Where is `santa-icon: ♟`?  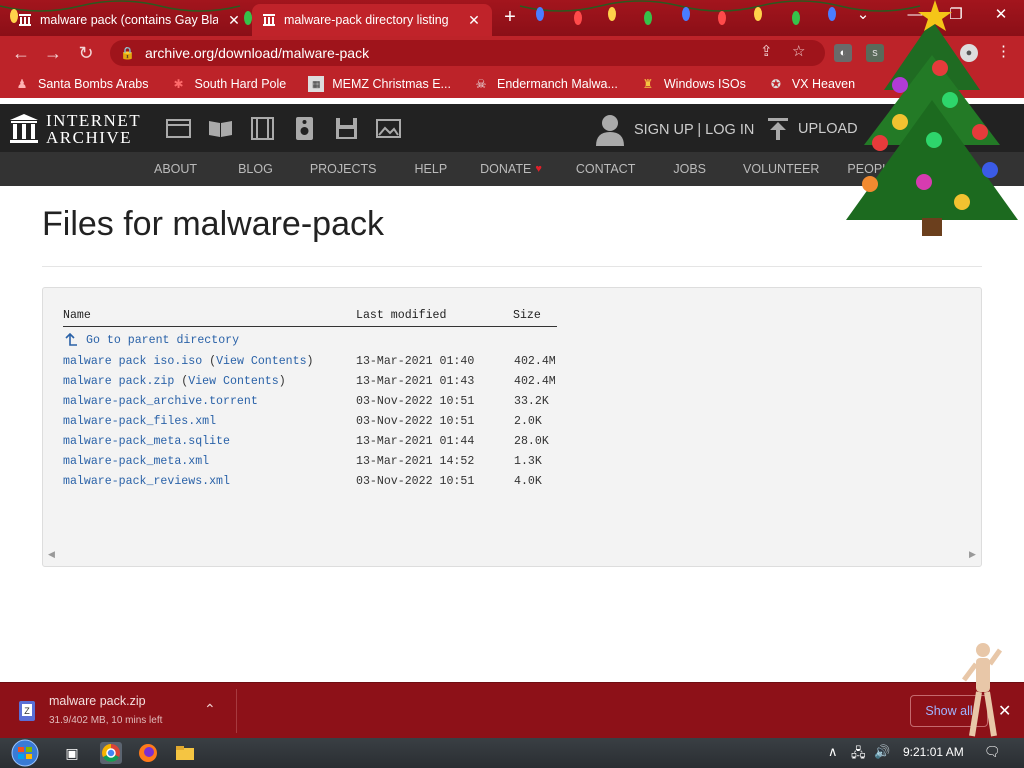
santa-icon: ♟ is located at coordinates (22, 84).